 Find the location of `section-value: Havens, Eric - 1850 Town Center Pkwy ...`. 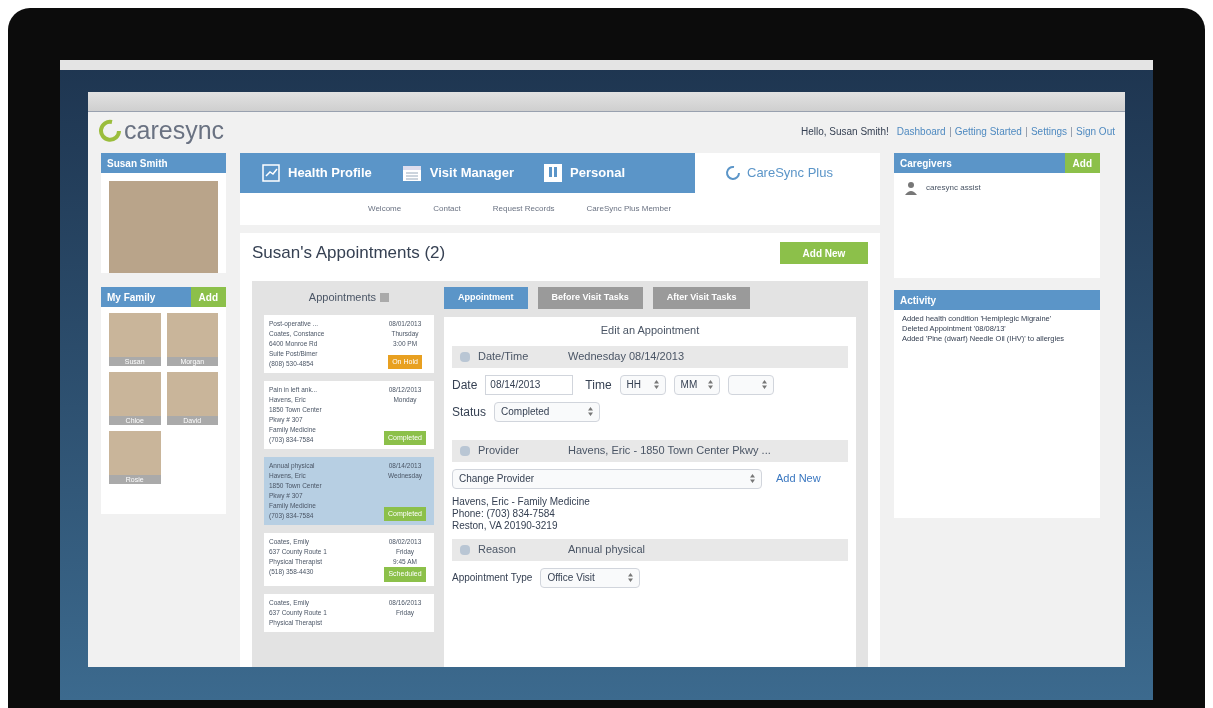

section-value: Havens, Eric - 1850 Town Center Pkwy ... is located at coordinates (669, 451).